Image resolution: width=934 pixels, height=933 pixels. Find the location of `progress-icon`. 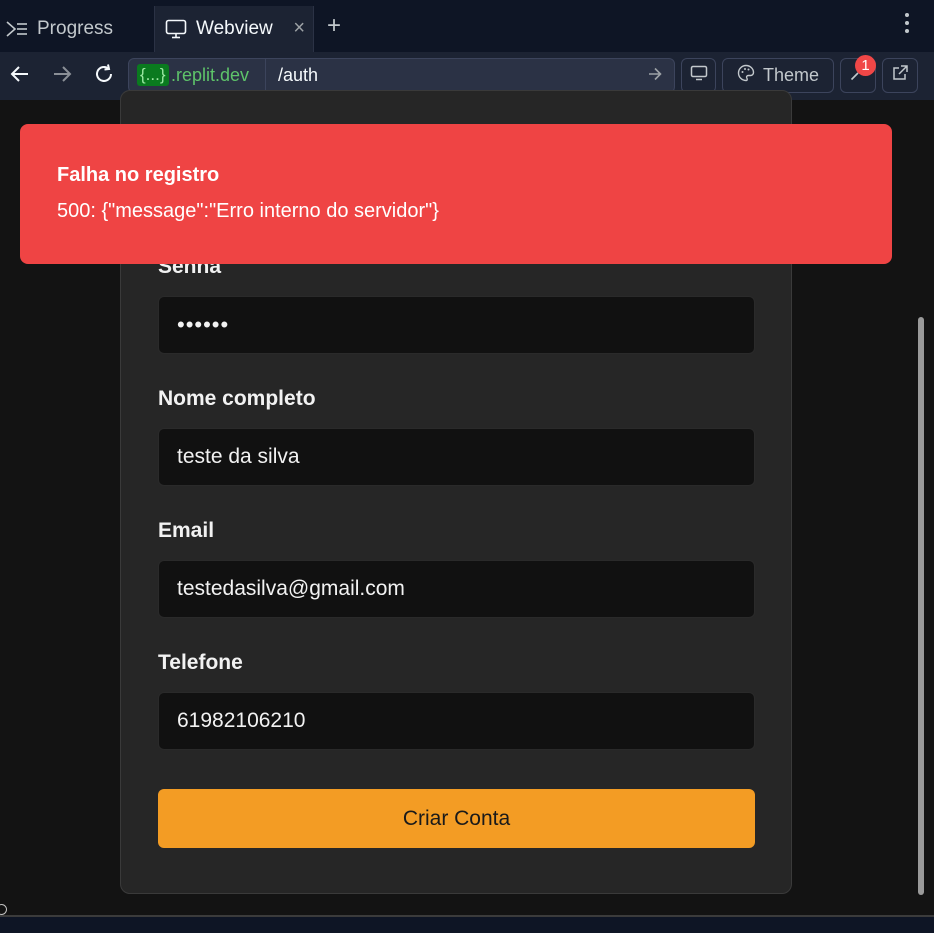

progress-icon is located at coordinates (17, 29).